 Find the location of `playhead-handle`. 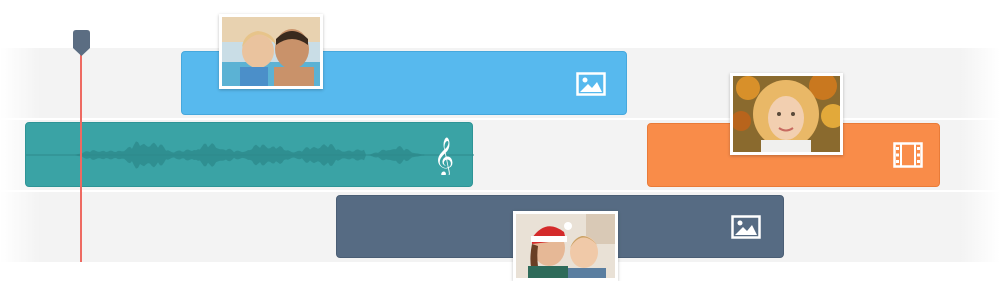

playhead-handle is located at coordinates (81, 45).